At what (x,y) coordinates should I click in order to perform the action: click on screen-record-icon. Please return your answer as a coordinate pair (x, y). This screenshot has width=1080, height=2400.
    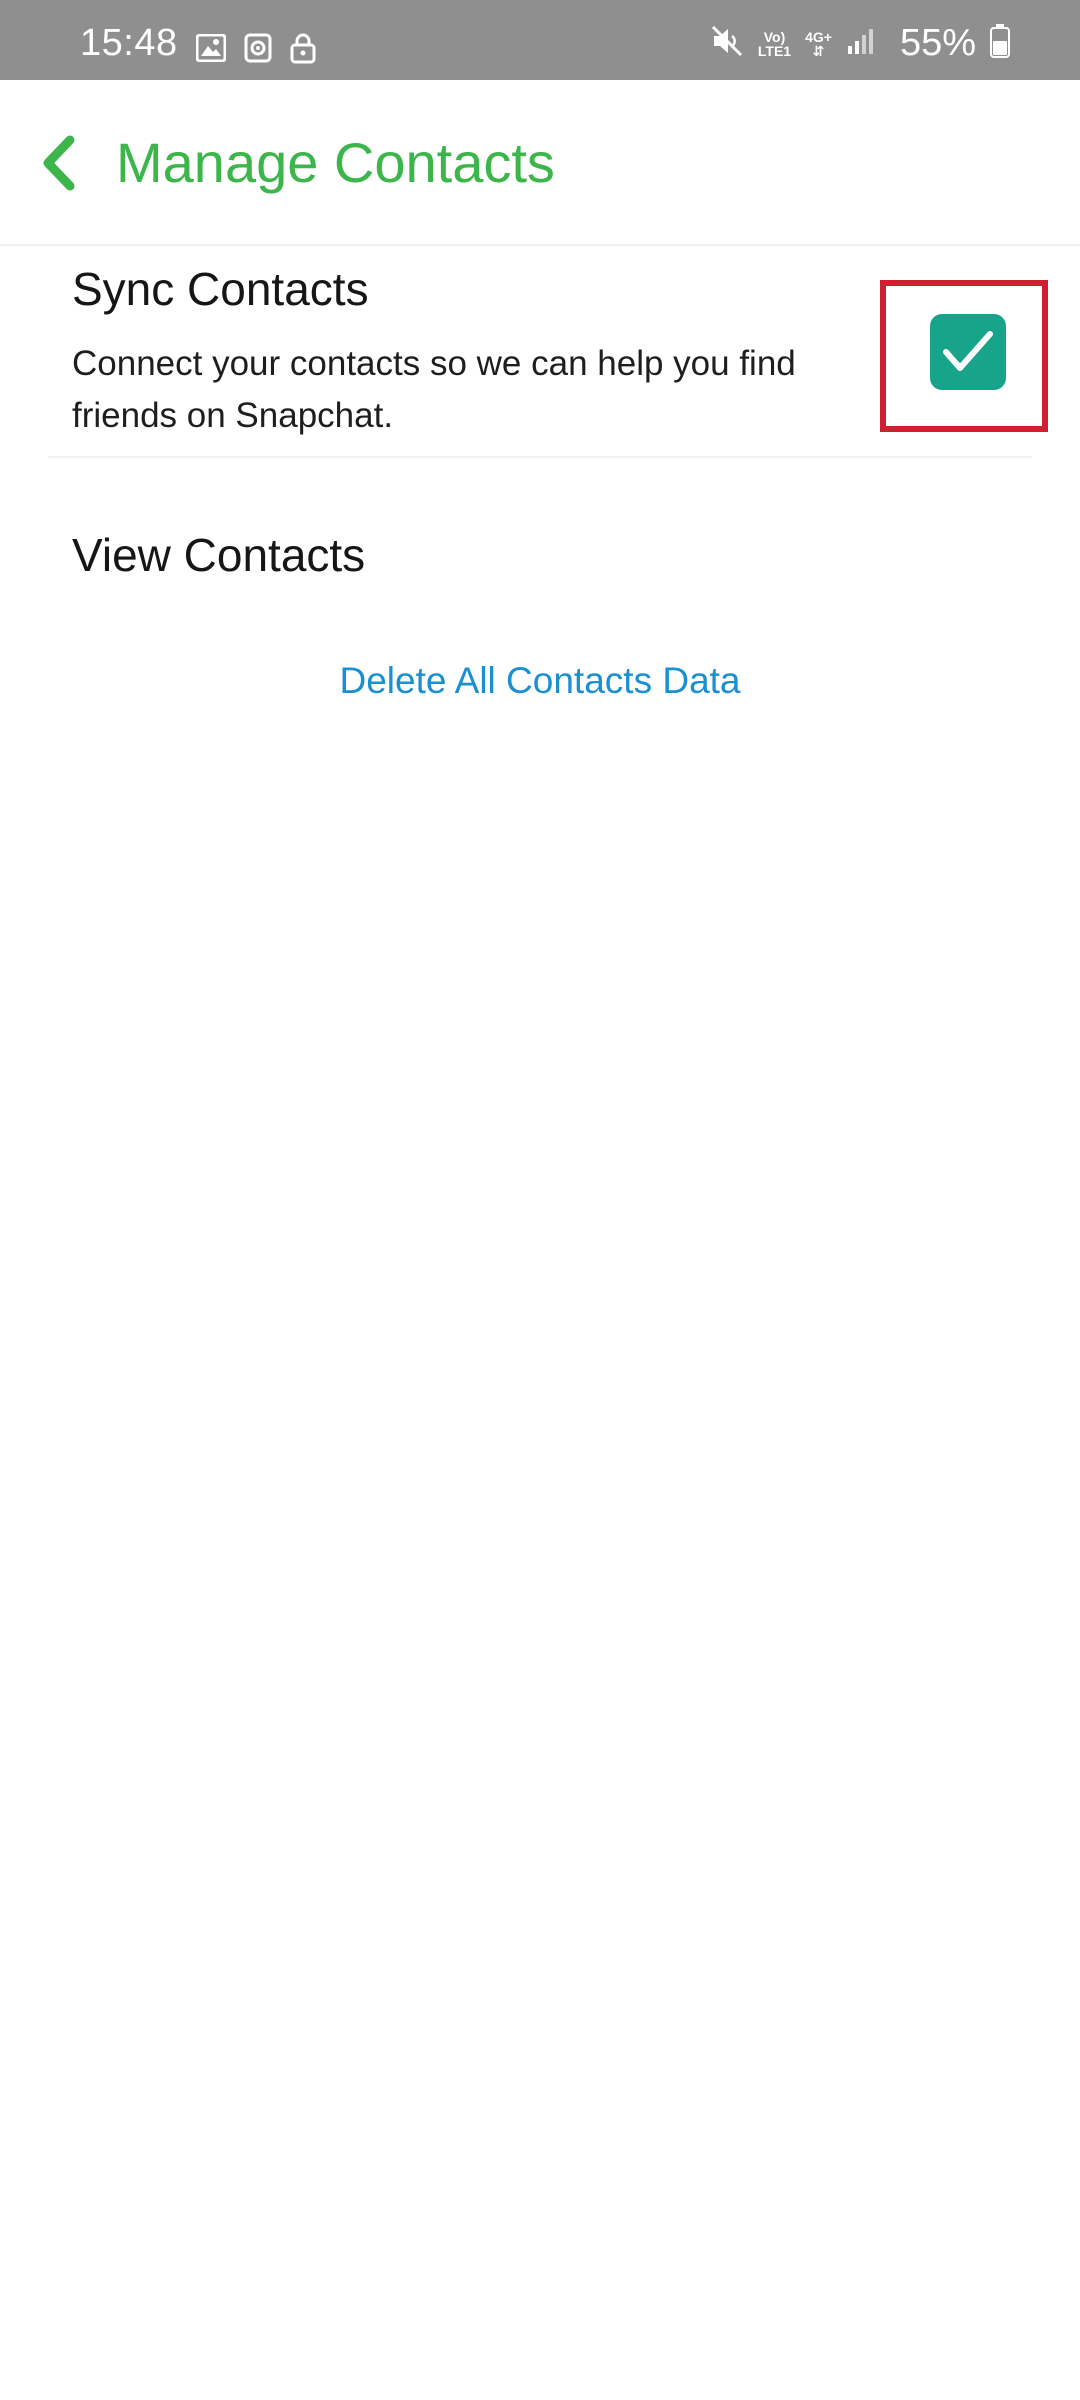
    Looking at the image, I should click on (258, 50).